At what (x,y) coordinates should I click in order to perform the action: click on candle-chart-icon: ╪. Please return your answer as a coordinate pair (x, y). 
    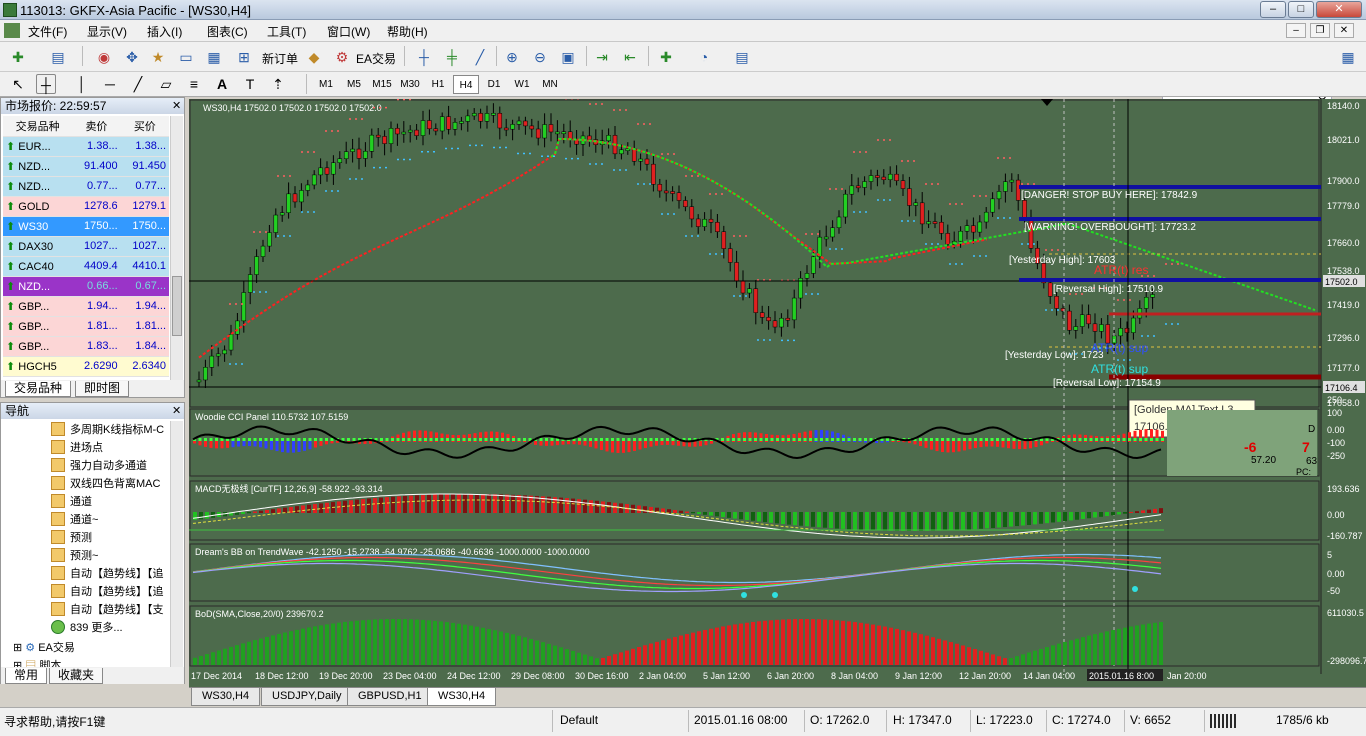
    Looking at the image, I should click on (452, 57).